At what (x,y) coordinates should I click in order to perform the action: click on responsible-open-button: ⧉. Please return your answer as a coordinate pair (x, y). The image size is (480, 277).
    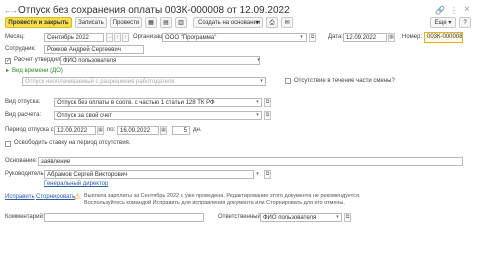
    Looking at the image, I should click on (347, 217).